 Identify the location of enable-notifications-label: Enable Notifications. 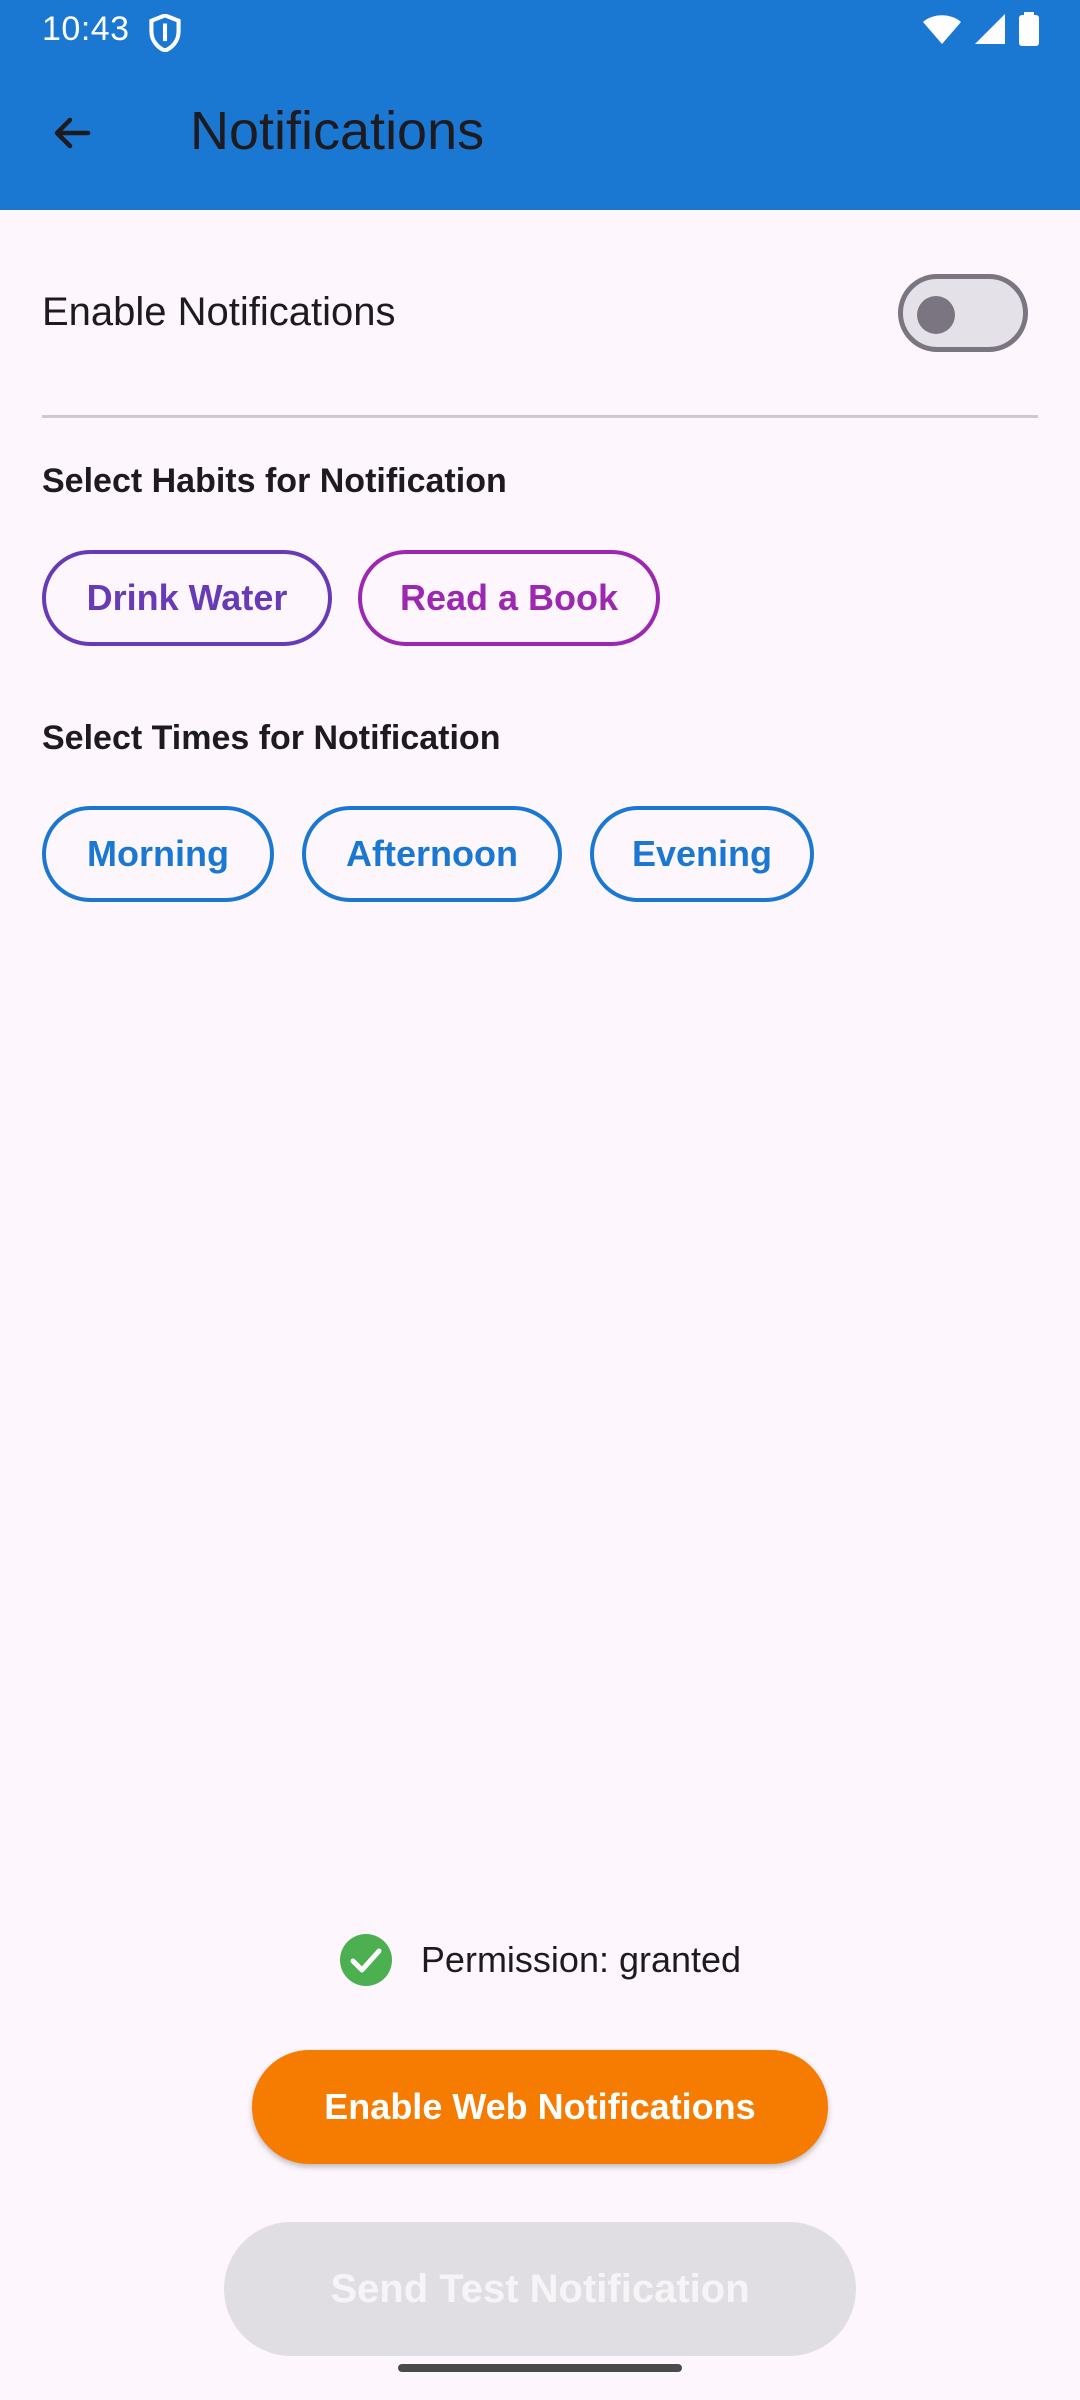
(219, 312).